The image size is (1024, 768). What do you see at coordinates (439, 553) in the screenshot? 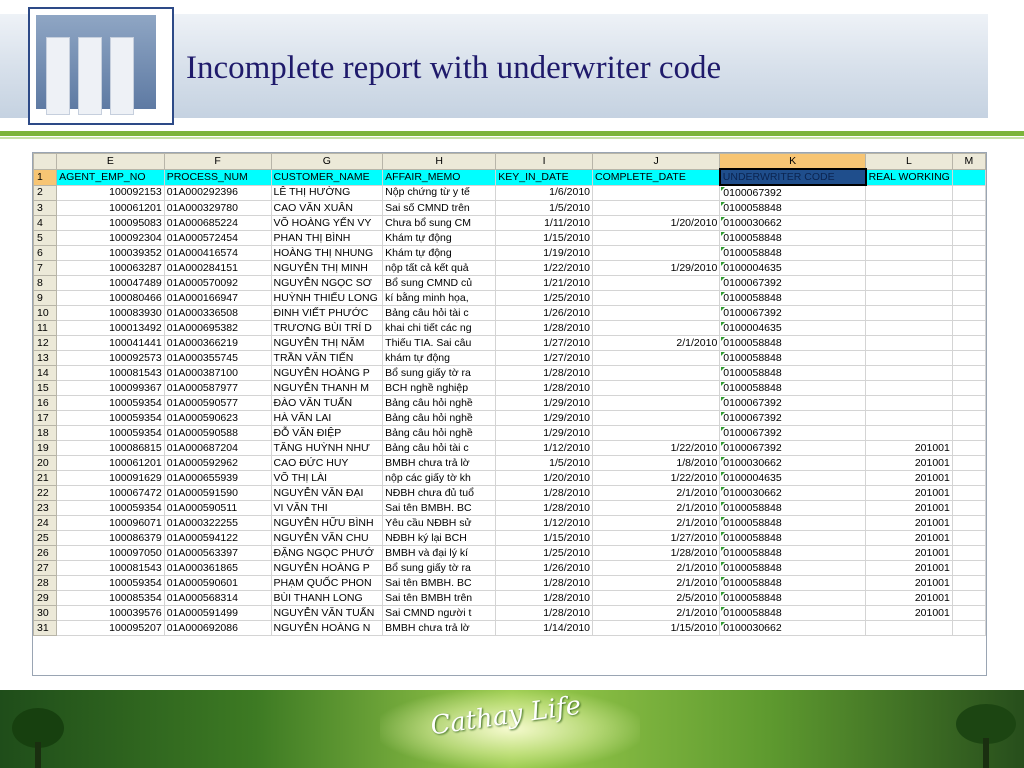
I see `cell-affair-memo: BMBH và đại lý kí` at bounding box center [439, 553].